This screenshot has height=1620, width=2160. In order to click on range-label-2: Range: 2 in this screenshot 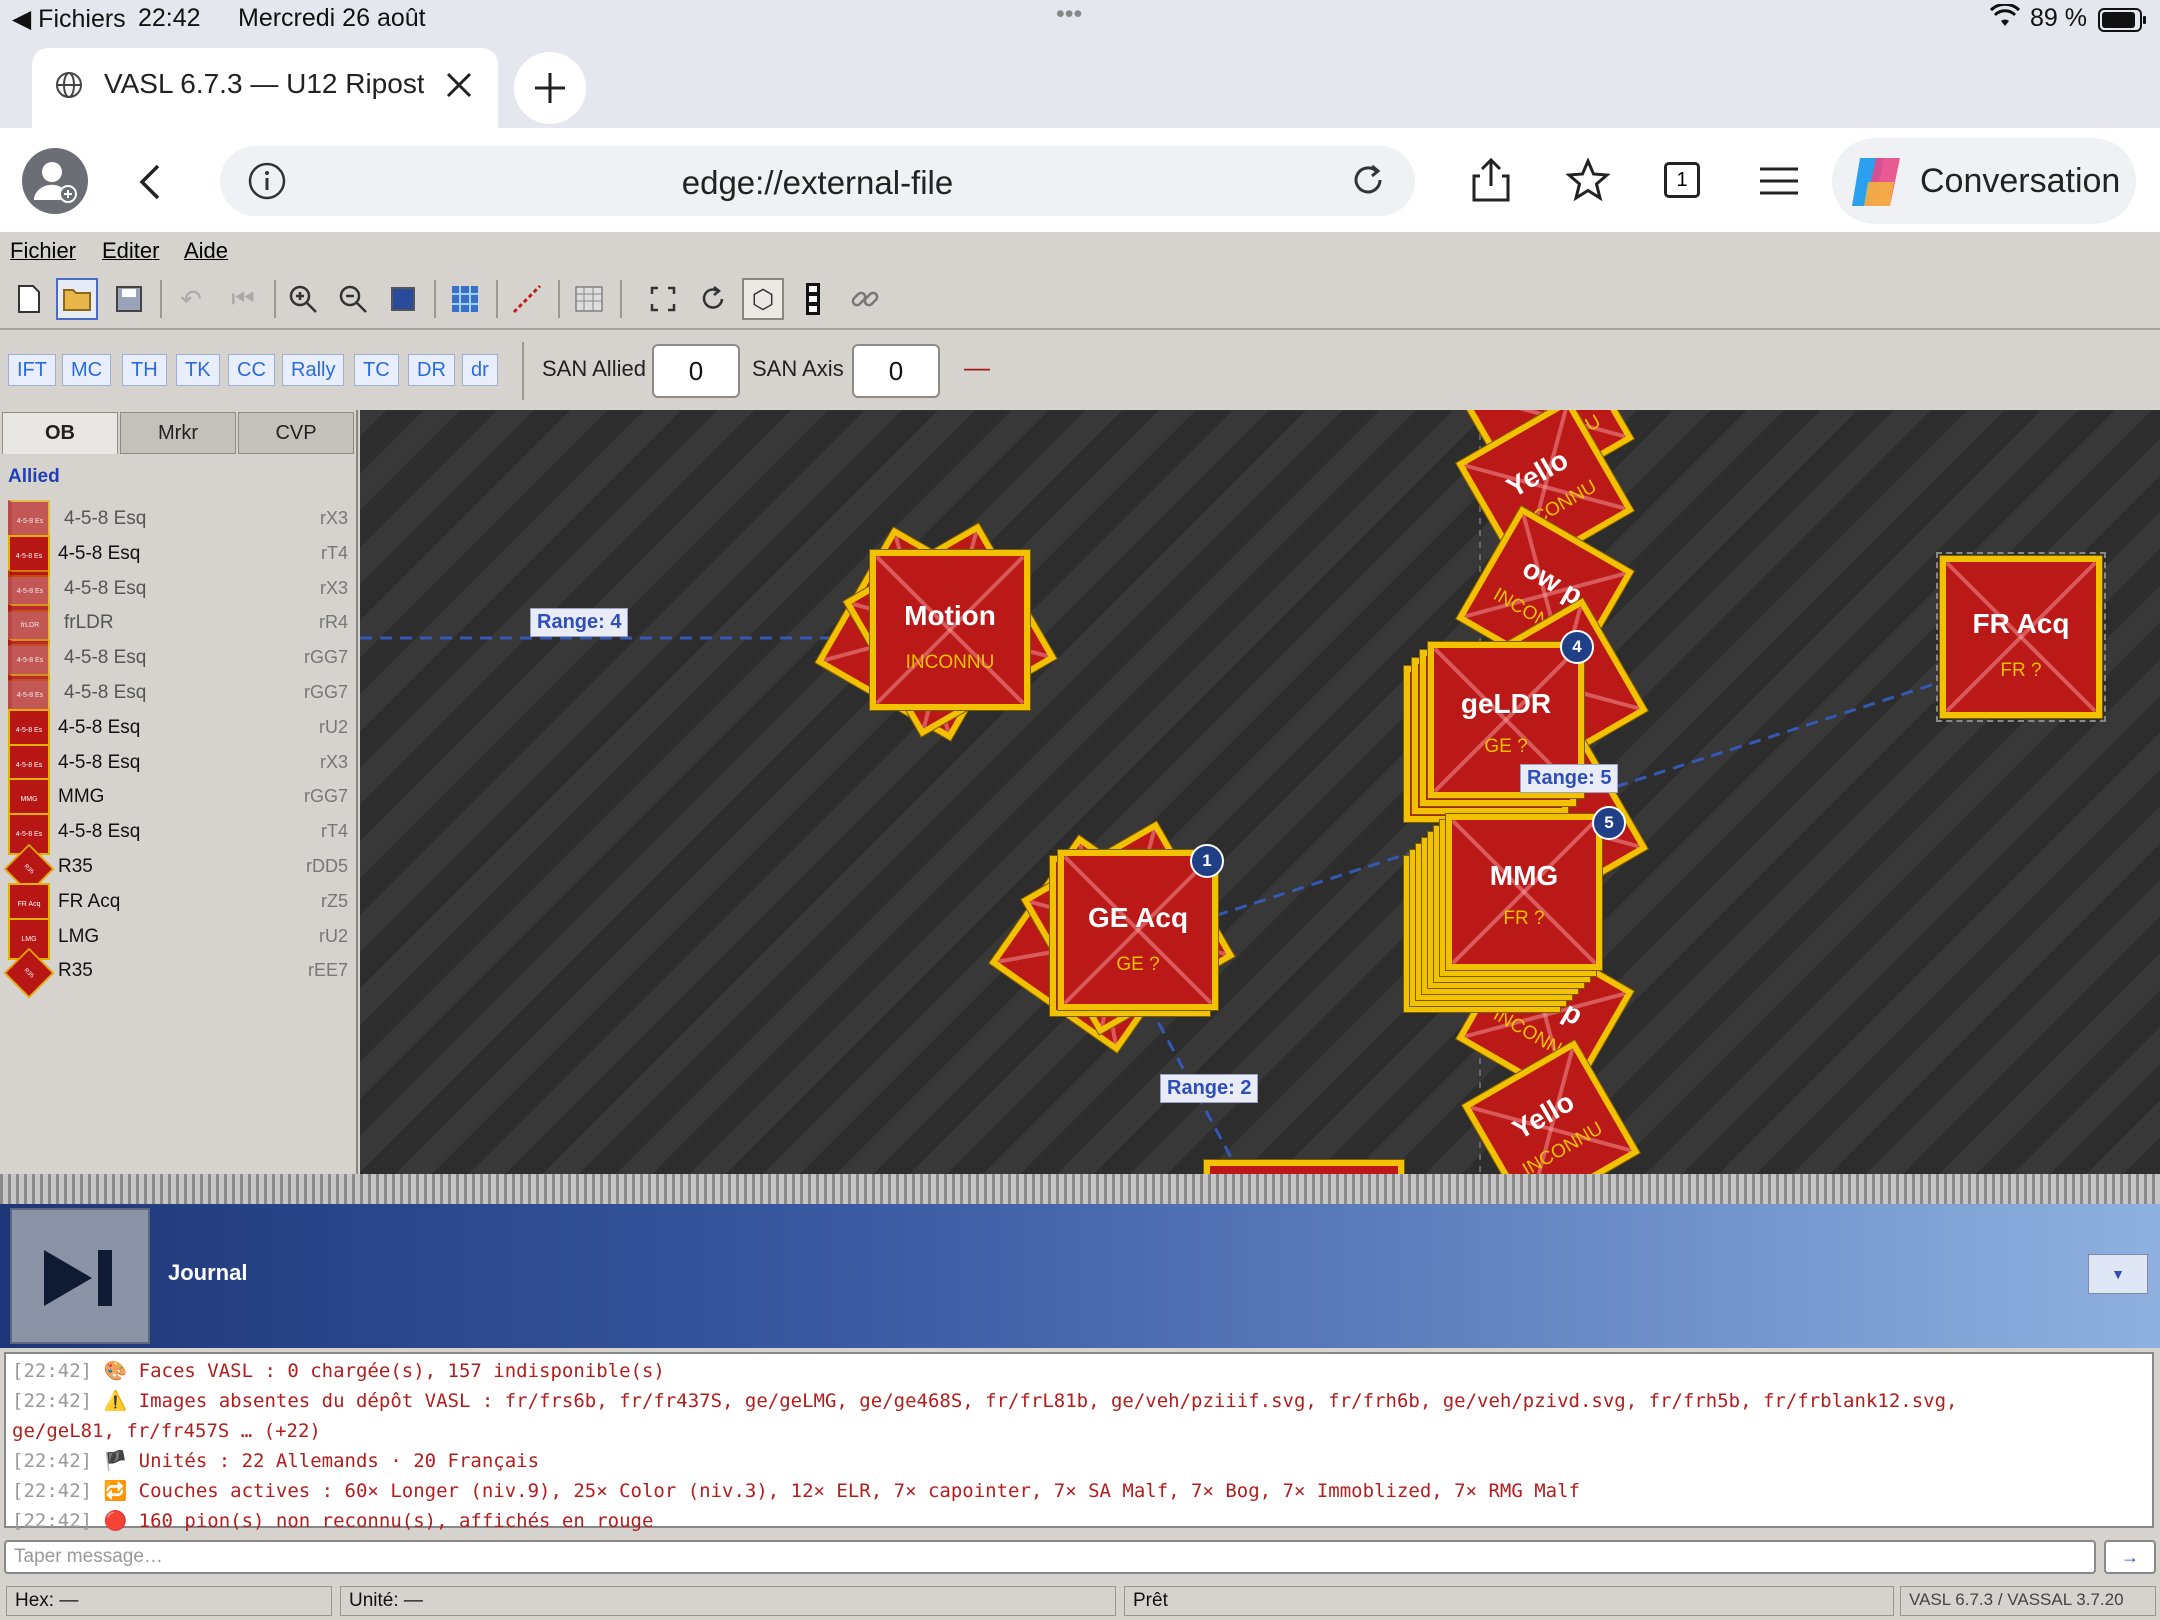, I will do `click(1209, 1088)`.